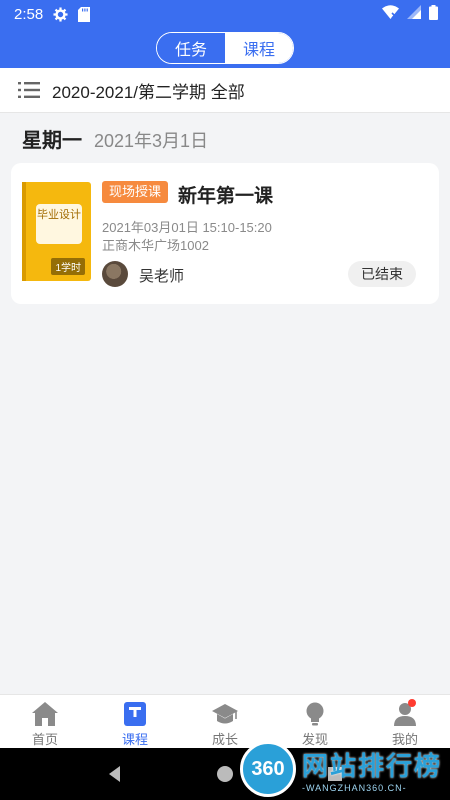  I want to click on day-heading: 星期一 2021年3月1日, so click(115, 138).